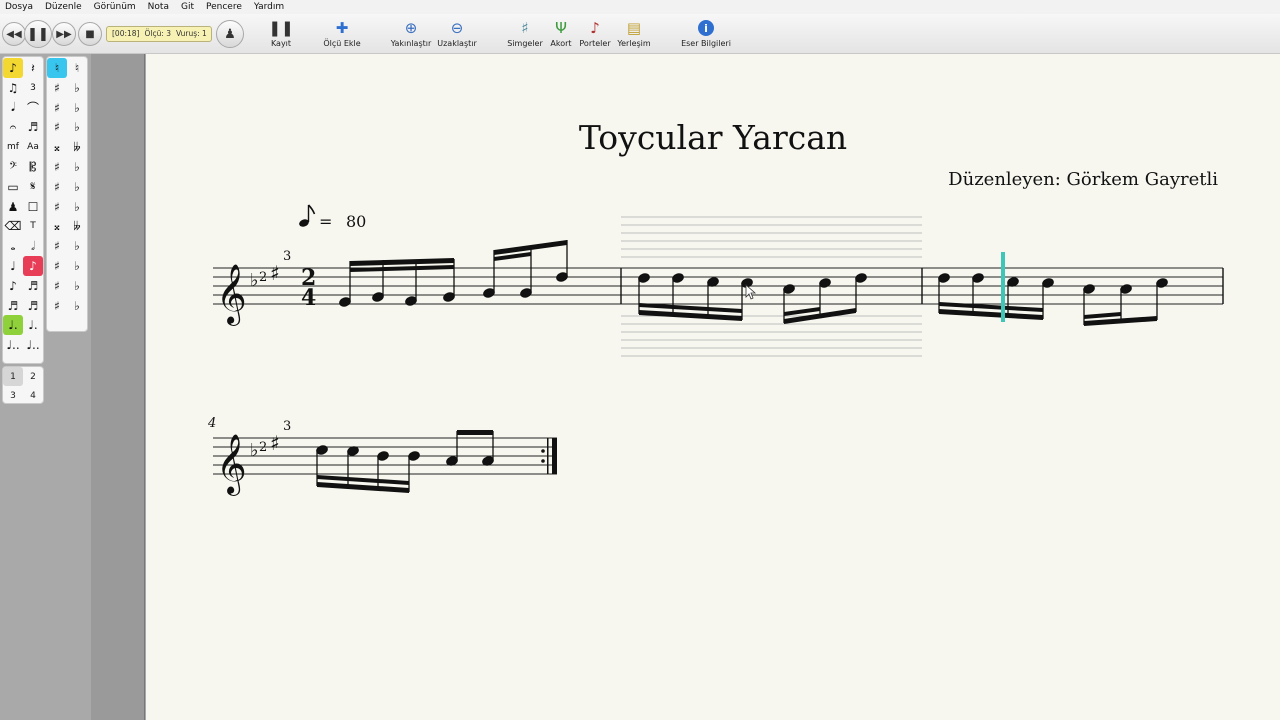 The image size is (1280, 720). What do you see at coordinates (77, 286) in the screenshot?
I see `palette_right-cell-23: ♭` at bounding box center [77, 286].